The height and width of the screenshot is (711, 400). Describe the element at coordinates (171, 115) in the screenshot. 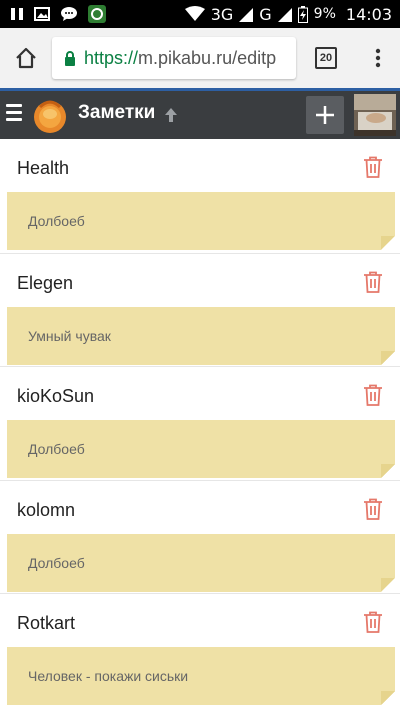

I see `arrow-up-icon` at that location.